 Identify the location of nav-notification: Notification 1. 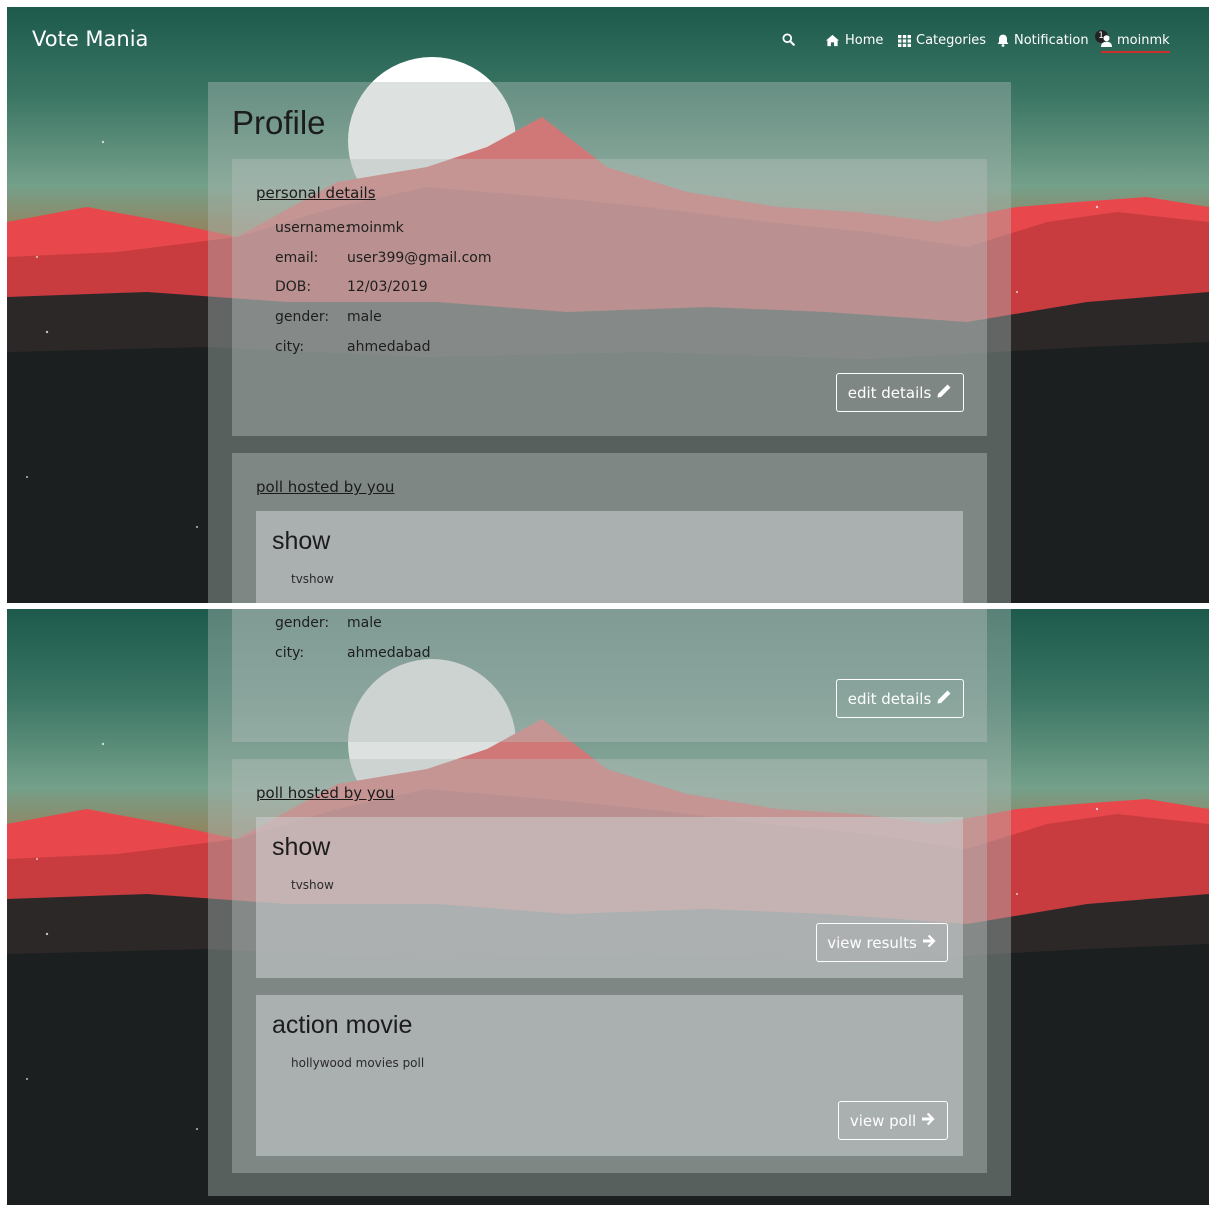
(1052, 39).